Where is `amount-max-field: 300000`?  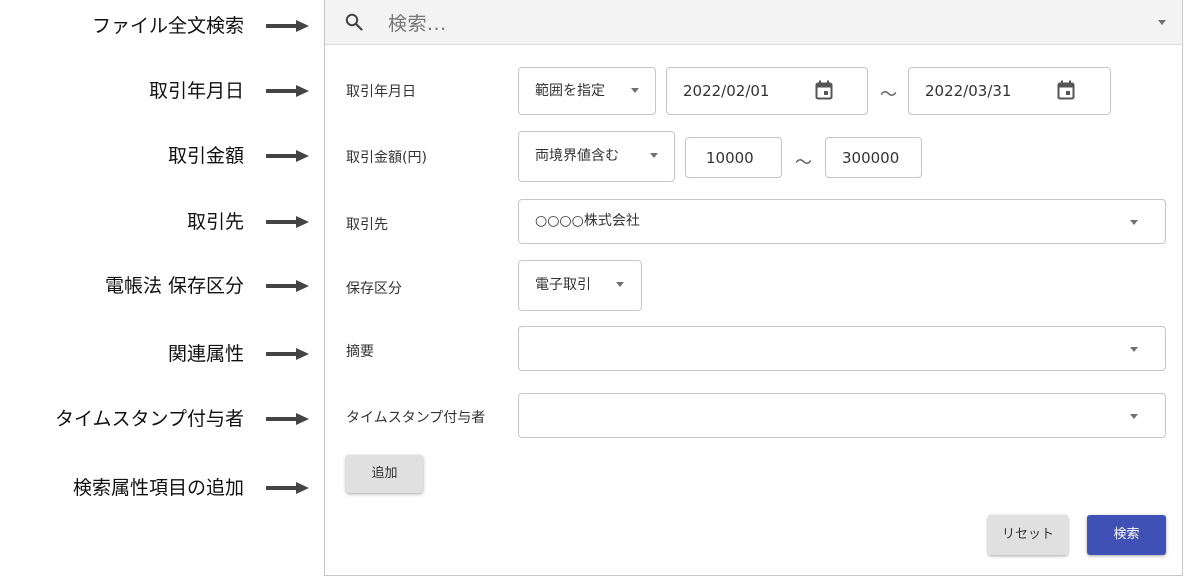 amount-max-field: 300000 is located at coordinates (873, 157).